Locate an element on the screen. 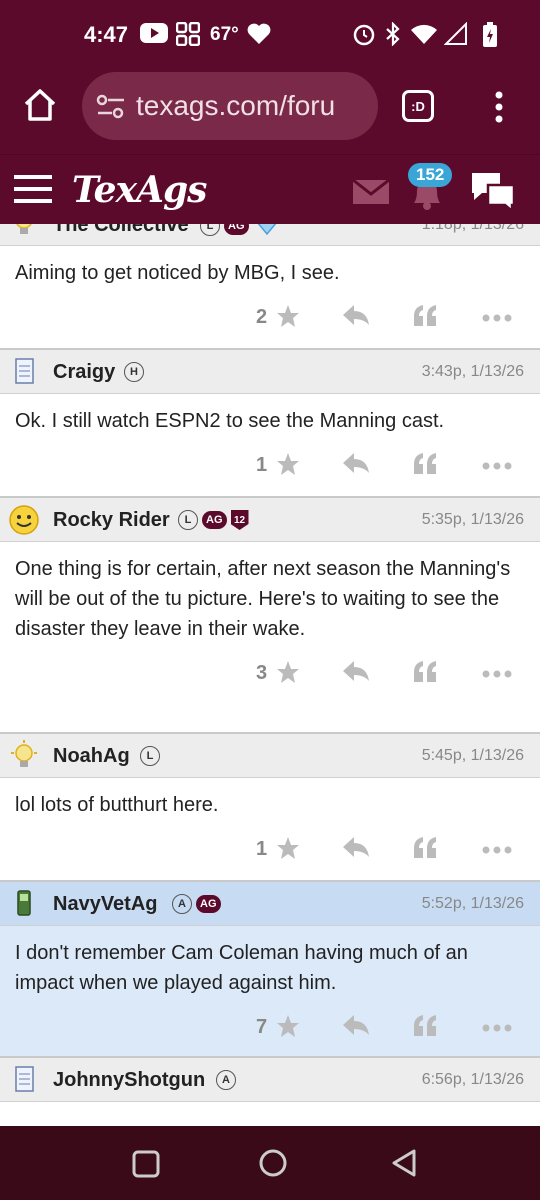 Image resolution: width=540 pixels, height=1200 pixels. post-body: lol lots of butthurt here. is located at coordinates (117, 805).